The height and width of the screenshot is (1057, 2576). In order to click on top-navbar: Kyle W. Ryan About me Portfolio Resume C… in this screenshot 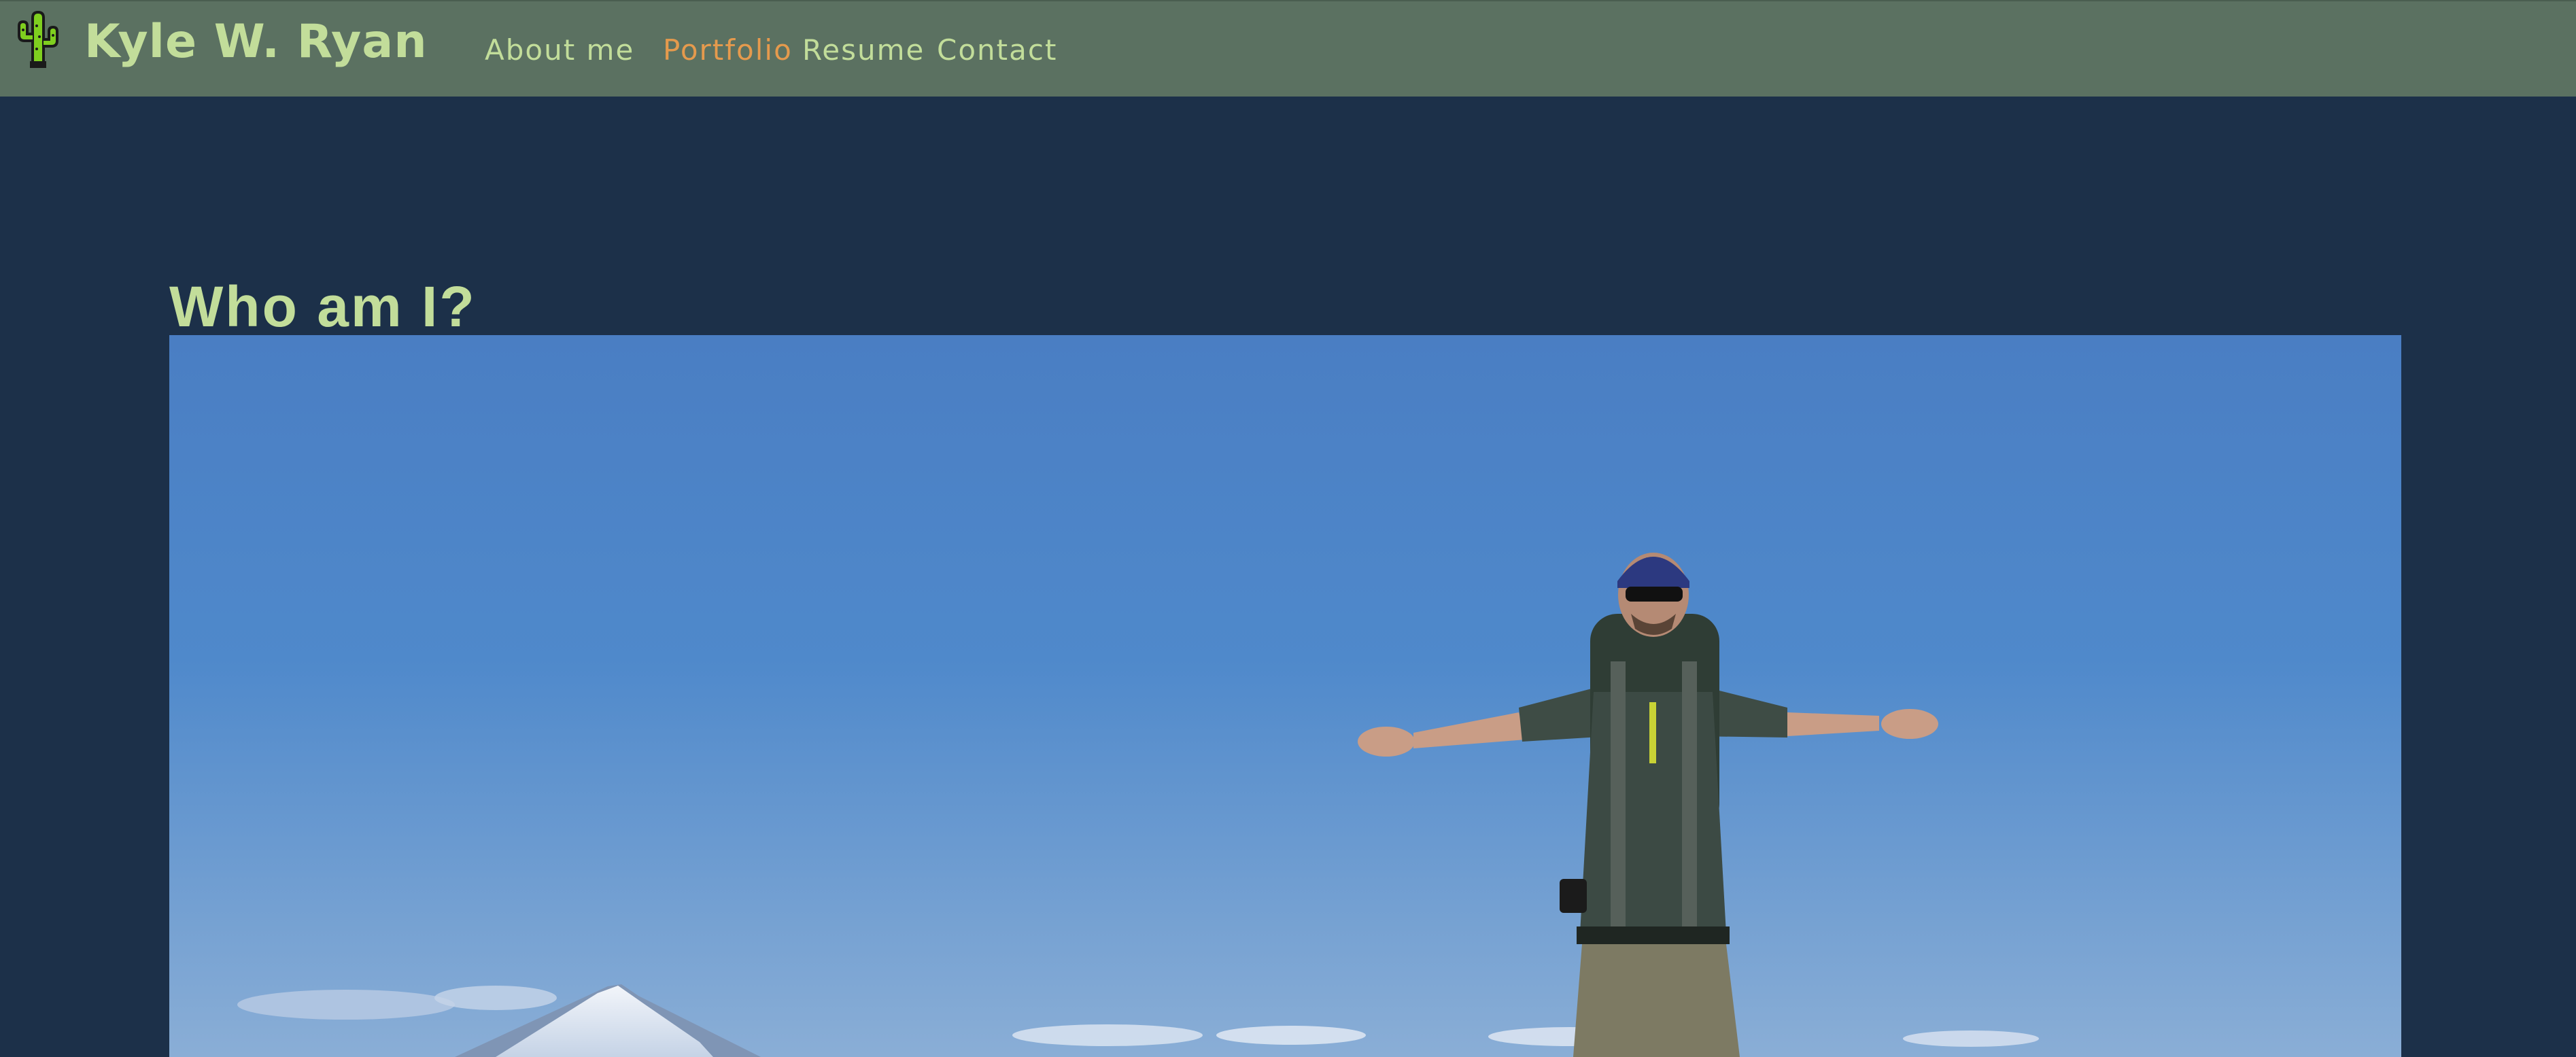, I will do `click(1288, 48)`.